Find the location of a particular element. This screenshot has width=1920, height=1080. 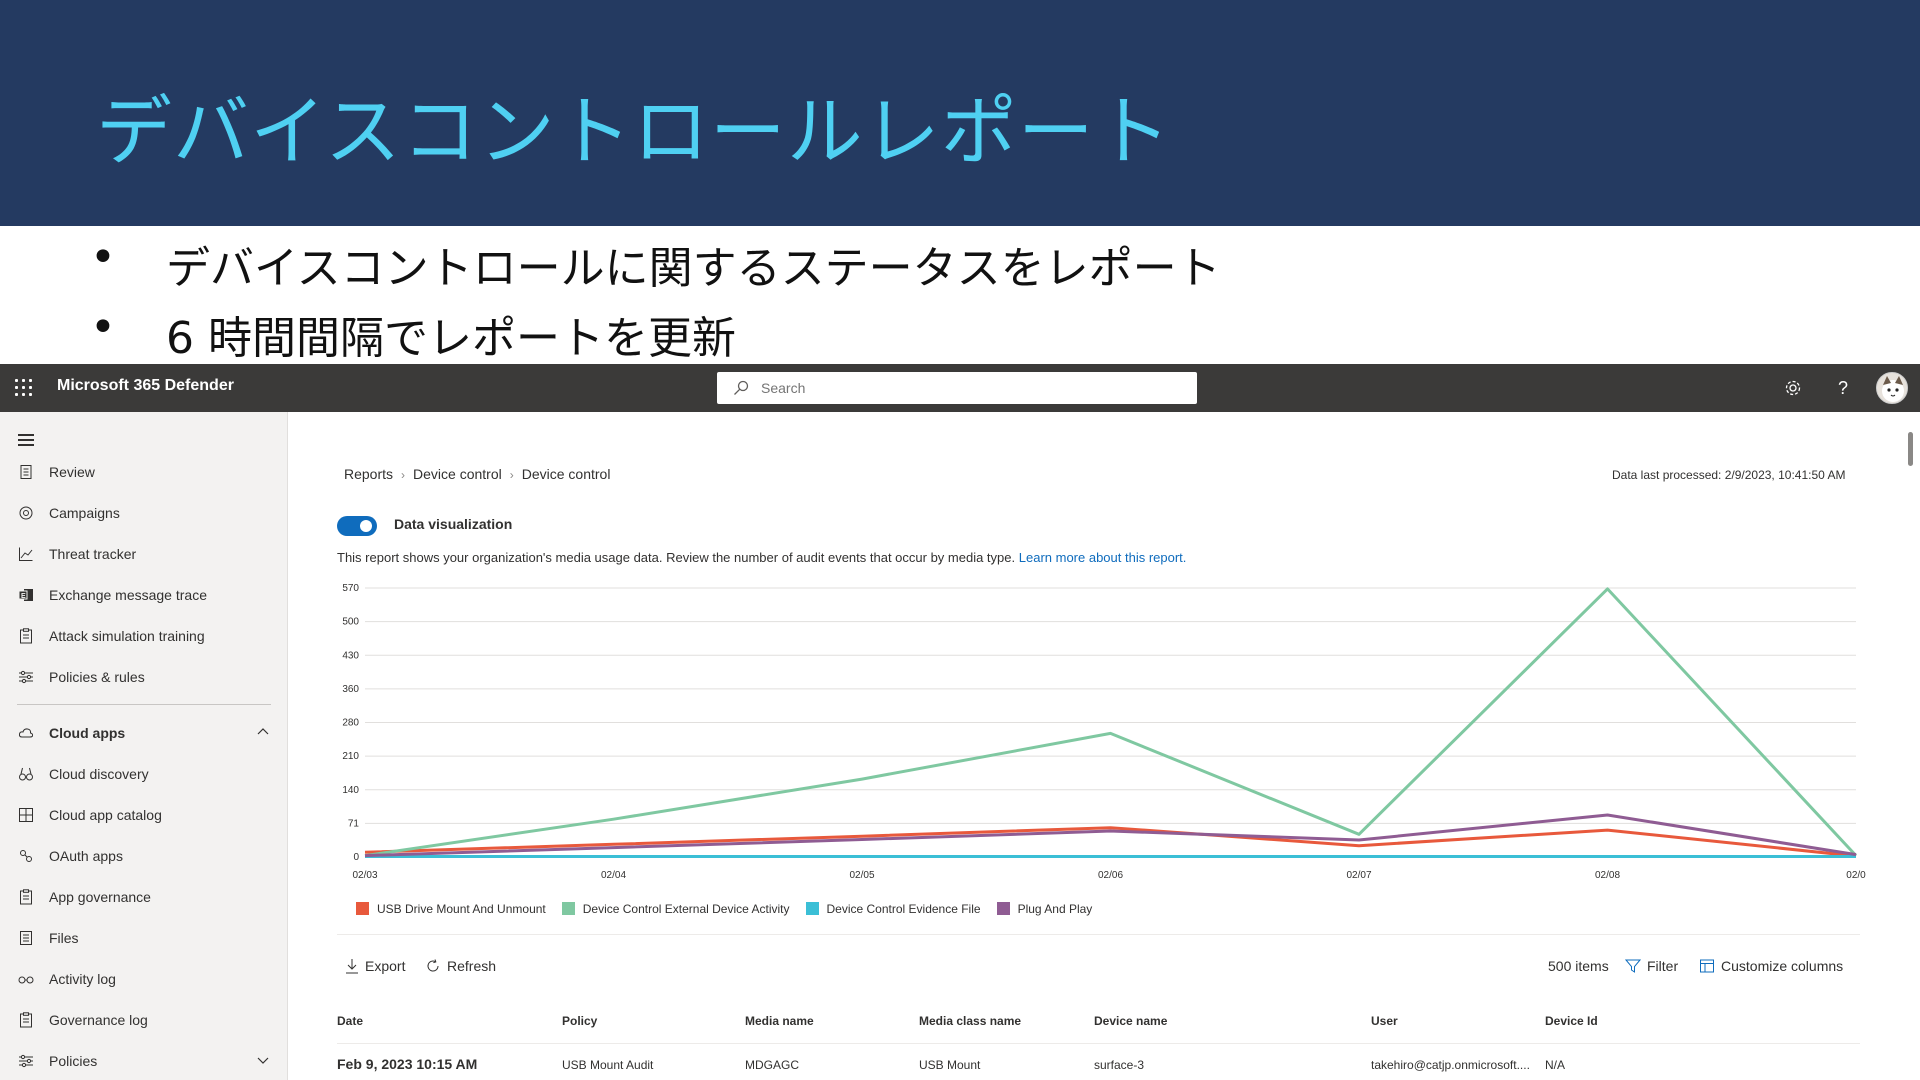

cell-device-name: surface-3 is located at coordinates (1119, 1065).